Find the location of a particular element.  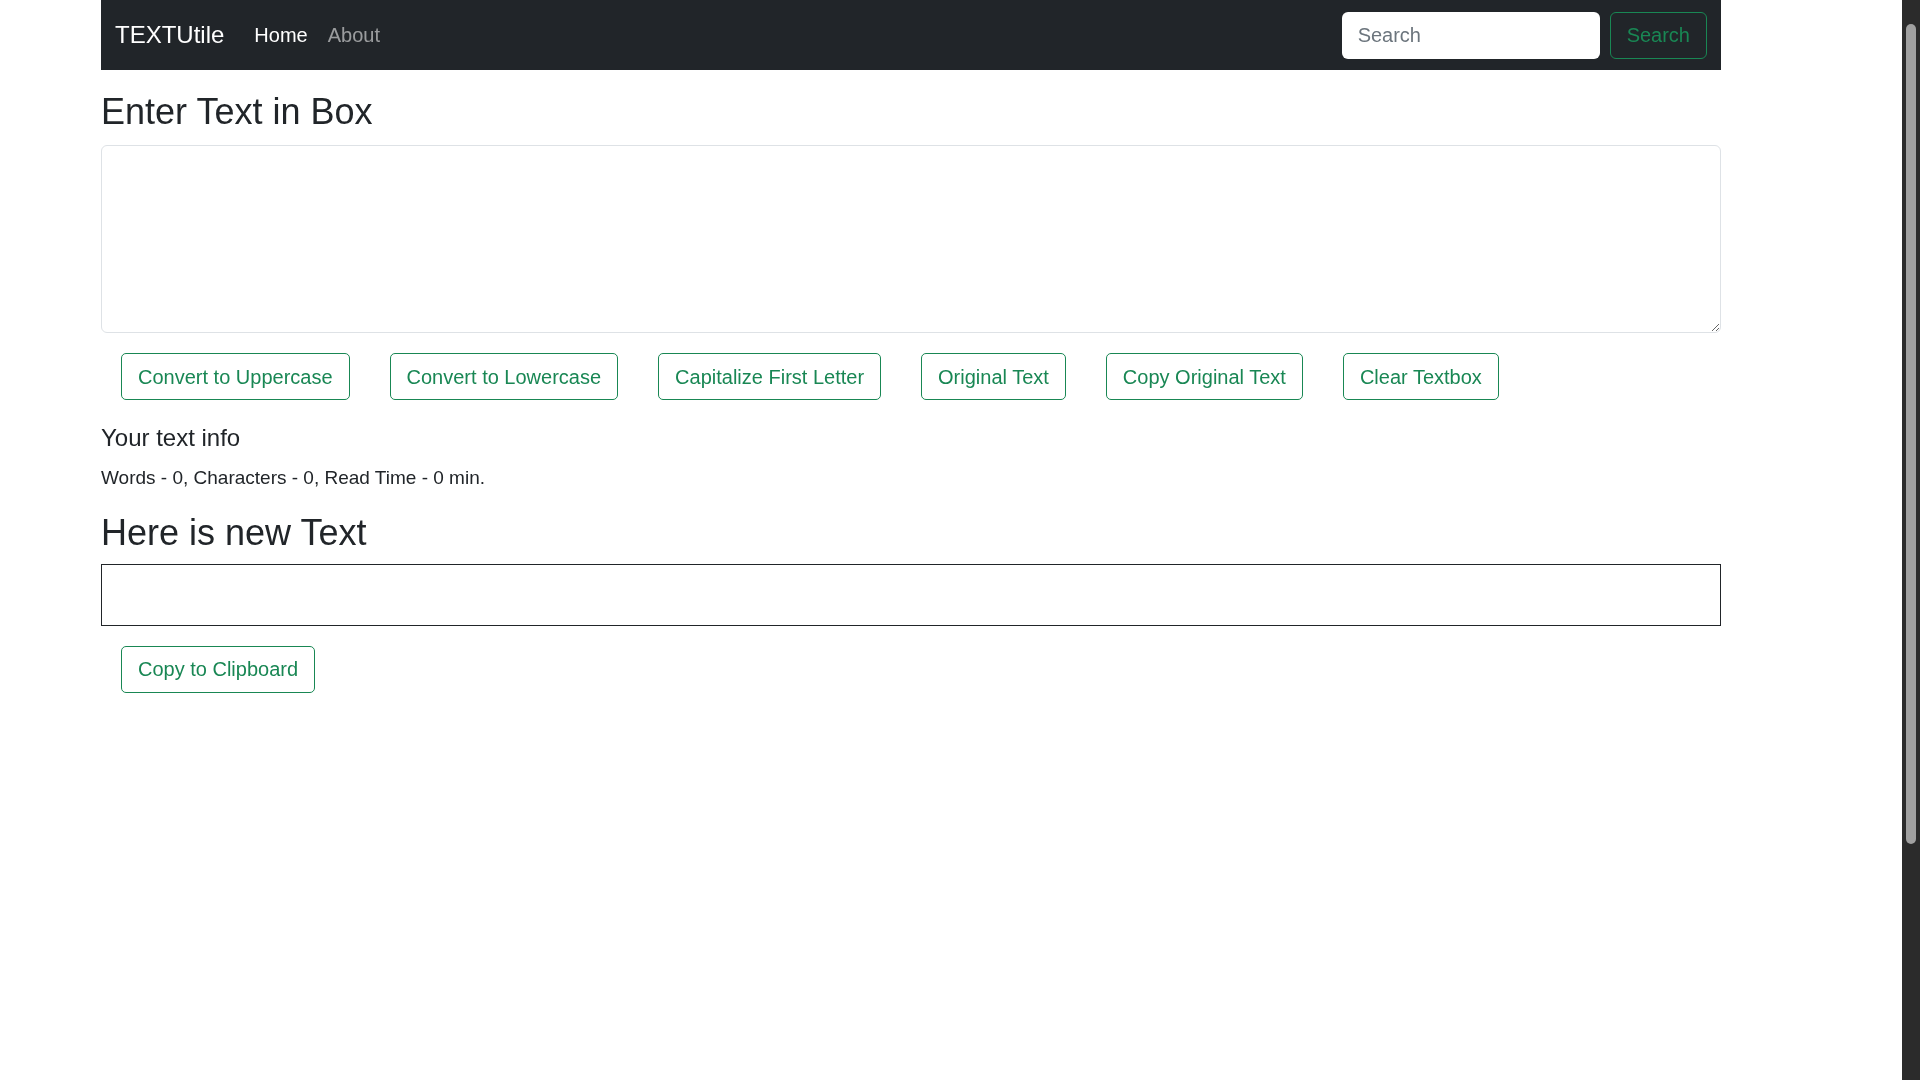

action-button: Clear Textbox is located at coordinates (1420, 377).